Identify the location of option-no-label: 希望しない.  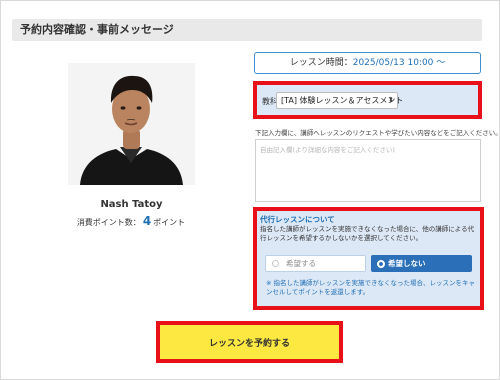
(407, 263).